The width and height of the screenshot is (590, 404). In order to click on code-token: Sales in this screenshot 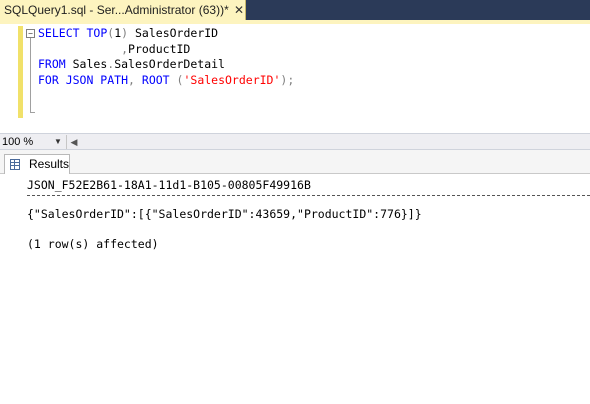, I will do `click(86, 64)`.